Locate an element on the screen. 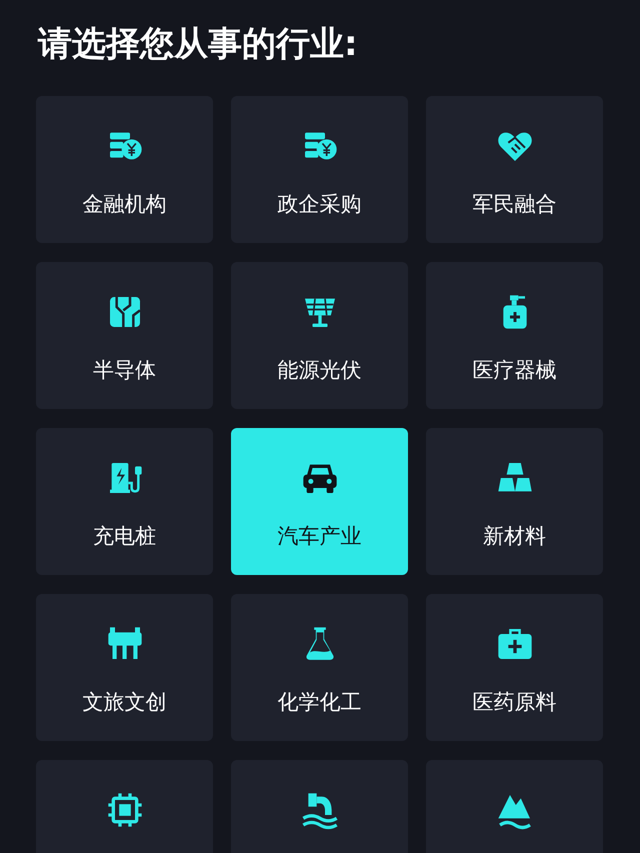 The image size is (640, 853). page-title: 请选择您从事的行业: is located at coordinates (197, 44).